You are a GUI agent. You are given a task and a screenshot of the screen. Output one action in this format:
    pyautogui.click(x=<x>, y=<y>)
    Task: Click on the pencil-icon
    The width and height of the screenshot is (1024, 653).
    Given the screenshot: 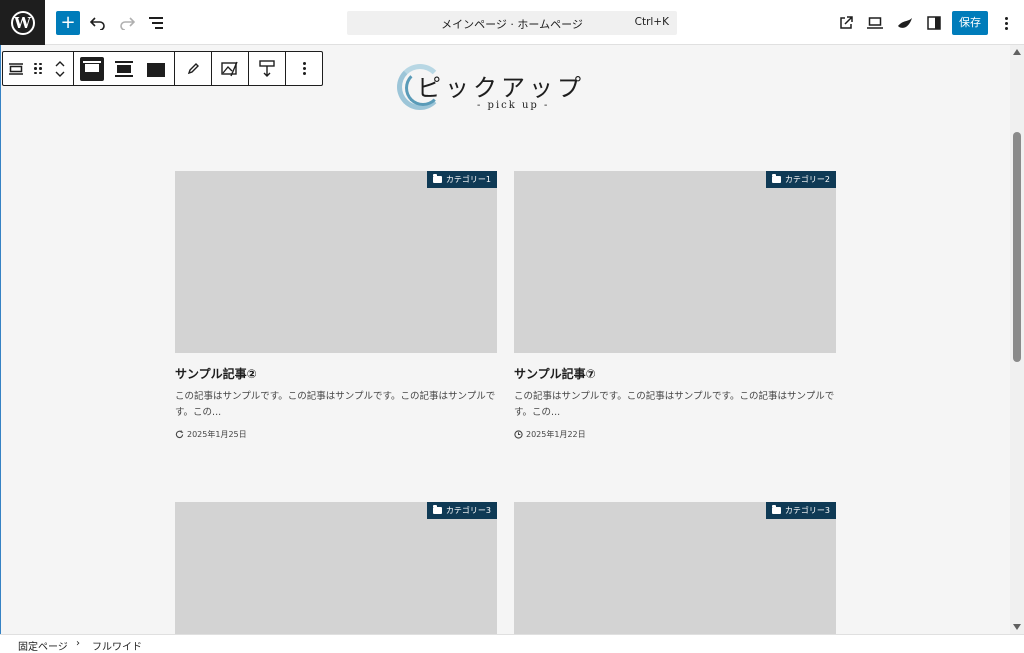 What is the action you would take?
    pyautogui.click(x=193, y=68)
    